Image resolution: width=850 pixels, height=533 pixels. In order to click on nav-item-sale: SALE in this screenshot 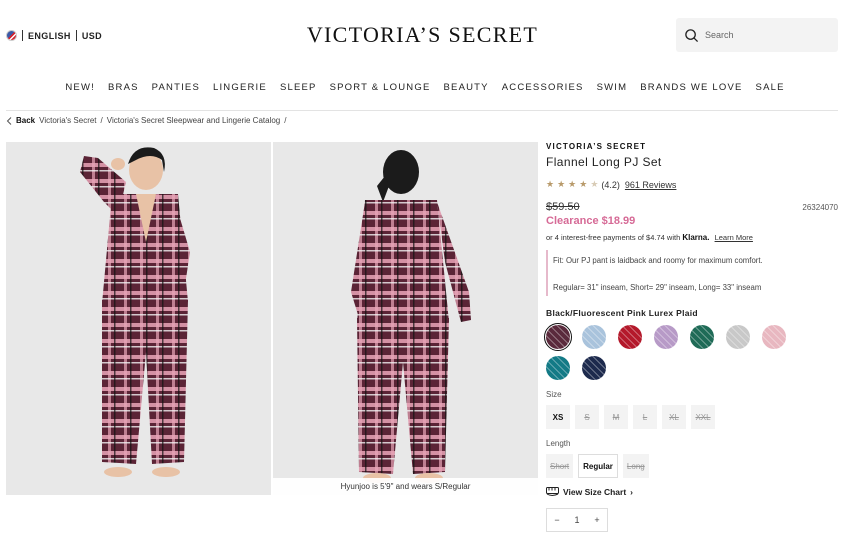, I will do `click(770, 87)`.